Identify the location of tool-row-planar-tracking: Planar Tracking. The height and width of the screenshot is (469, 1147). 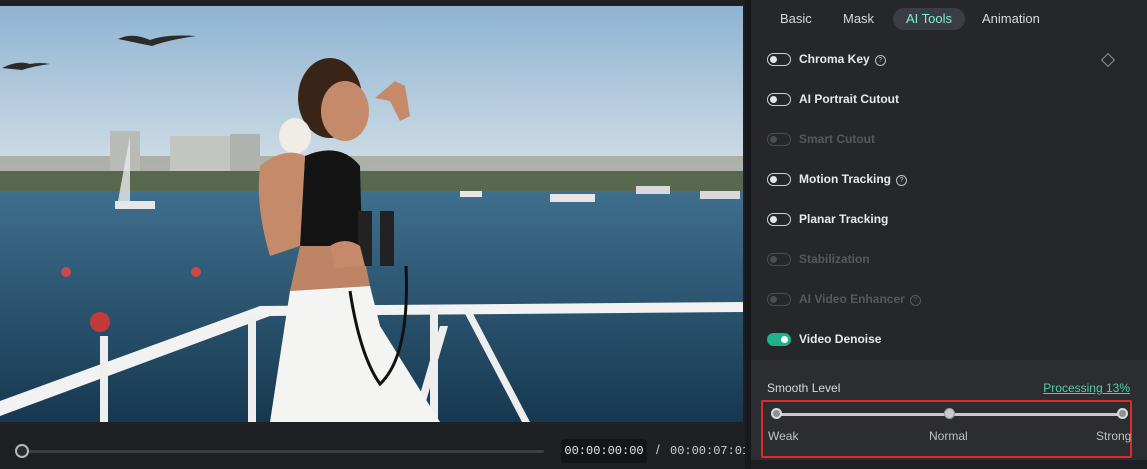
(949, 220).